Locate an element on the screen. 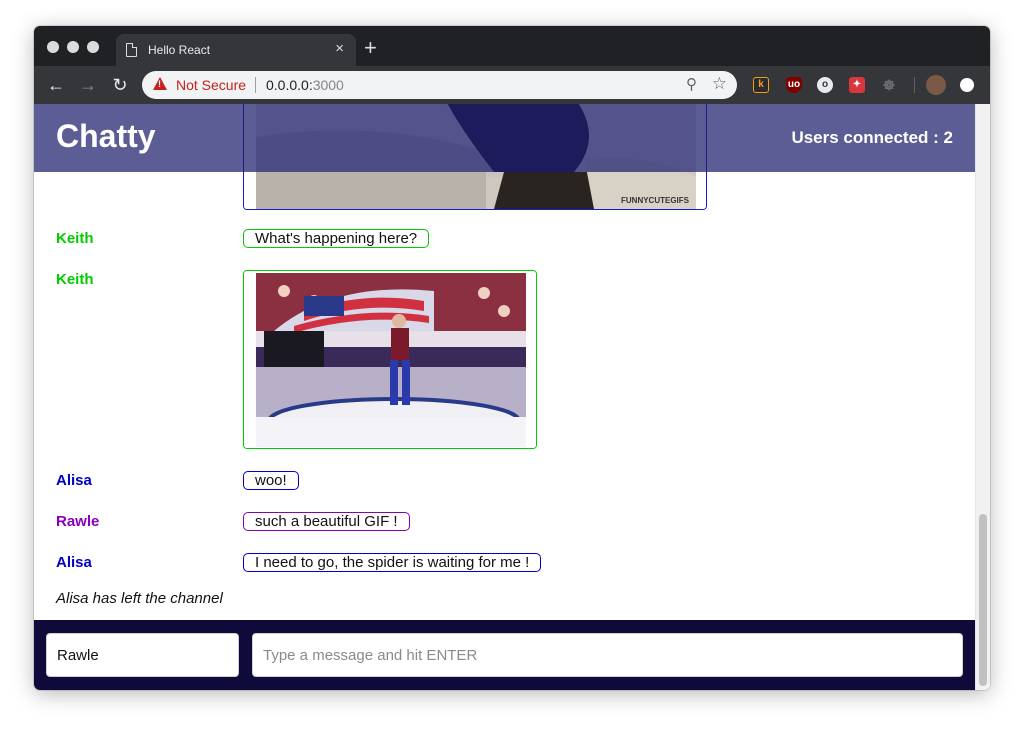 This screenshot has width=1024, height=732. message-input is located at coordinates (607, 655).